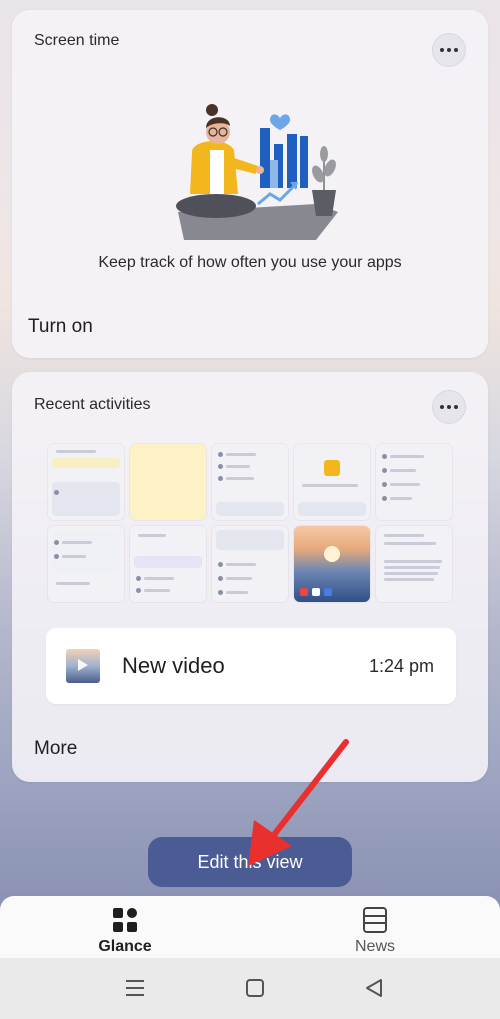  I want to click on tab-glance: Glance, so click(125, 927).